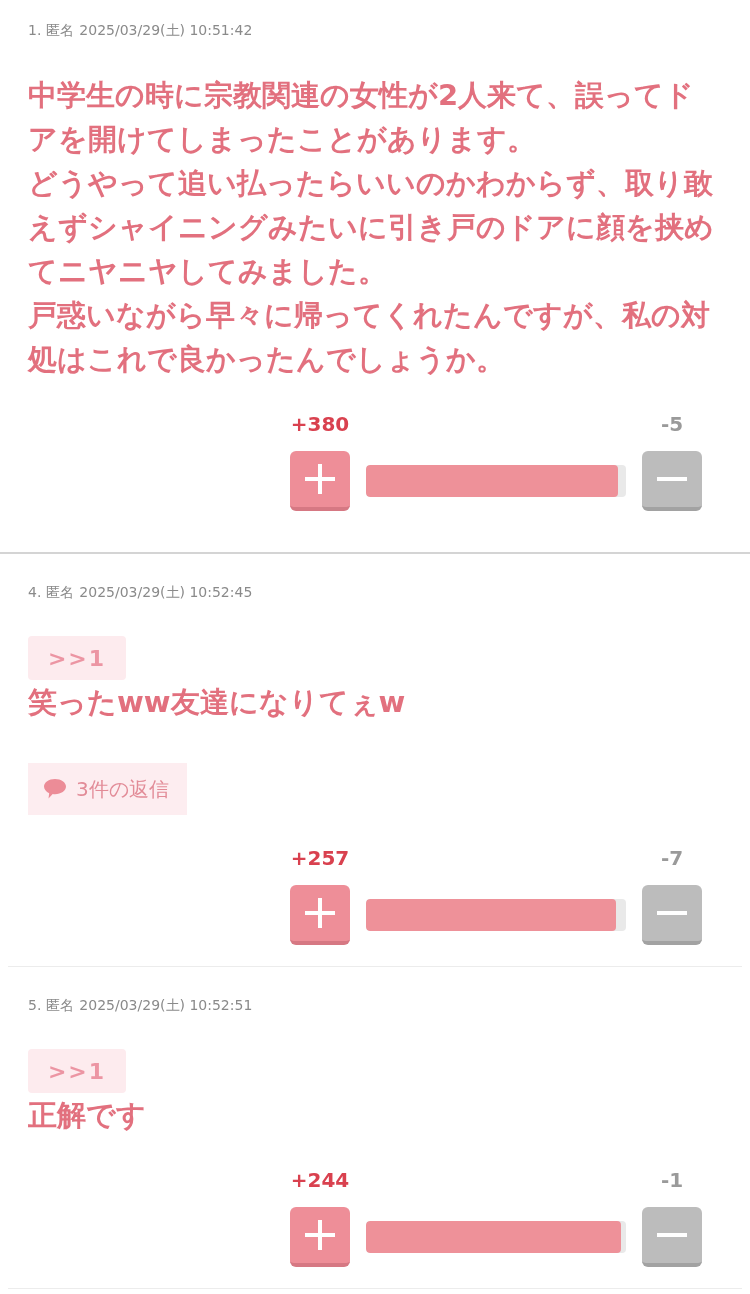 The height and width of the screenshot is (1294, 750). What do you see at coordinates (362, 117) in the screenshot?
I see `post-text: 中学生の時に宗教関連の女性が2人来て、誤ってドアを開けてしまったことがあります。` at bounding box center [362, 117].